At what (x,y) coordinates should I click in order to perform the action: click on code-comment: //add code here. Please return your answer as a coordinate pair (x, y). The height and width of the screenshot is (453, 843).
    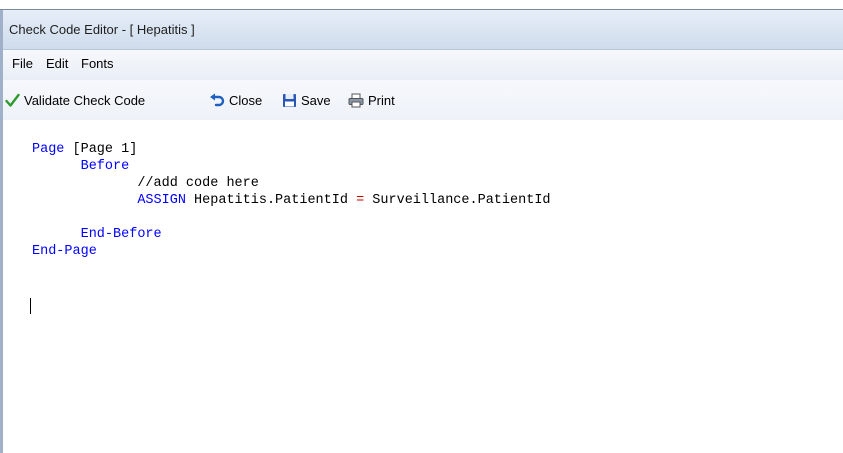
    Looking at the image, I should click on (198, 183).